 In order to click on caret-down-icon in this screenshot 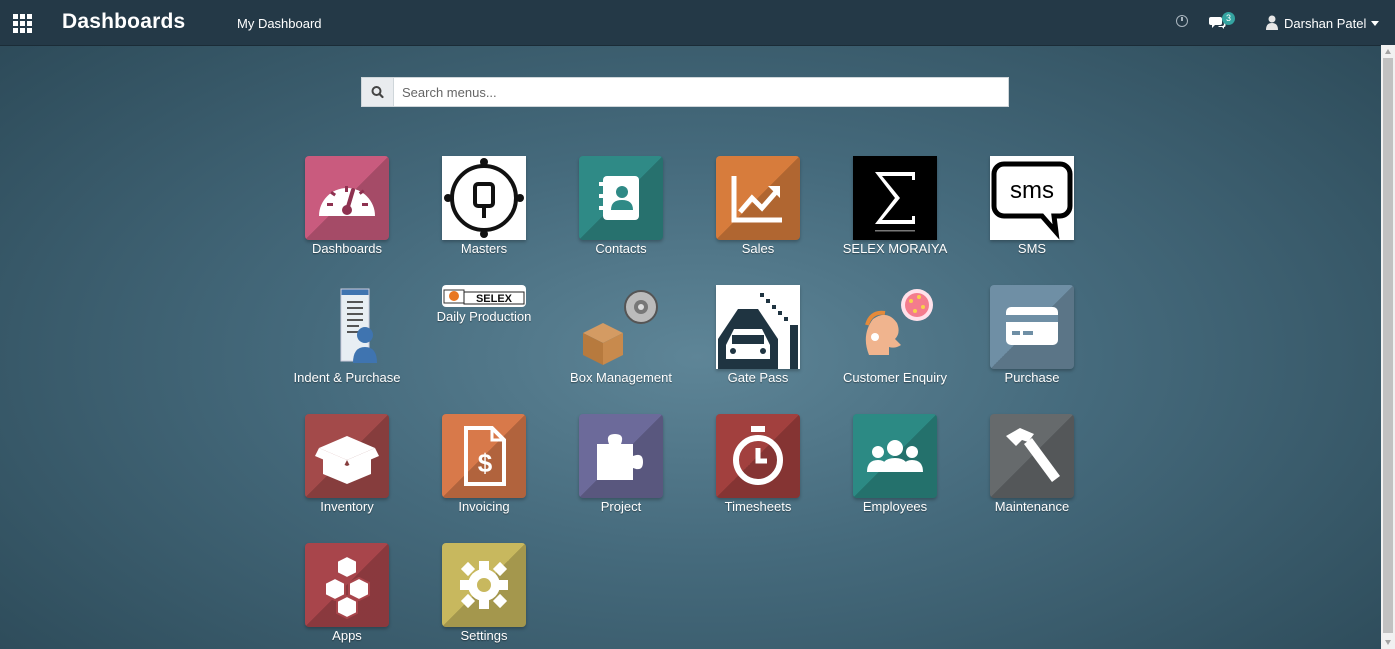, I will do `click(1375, 23)`.